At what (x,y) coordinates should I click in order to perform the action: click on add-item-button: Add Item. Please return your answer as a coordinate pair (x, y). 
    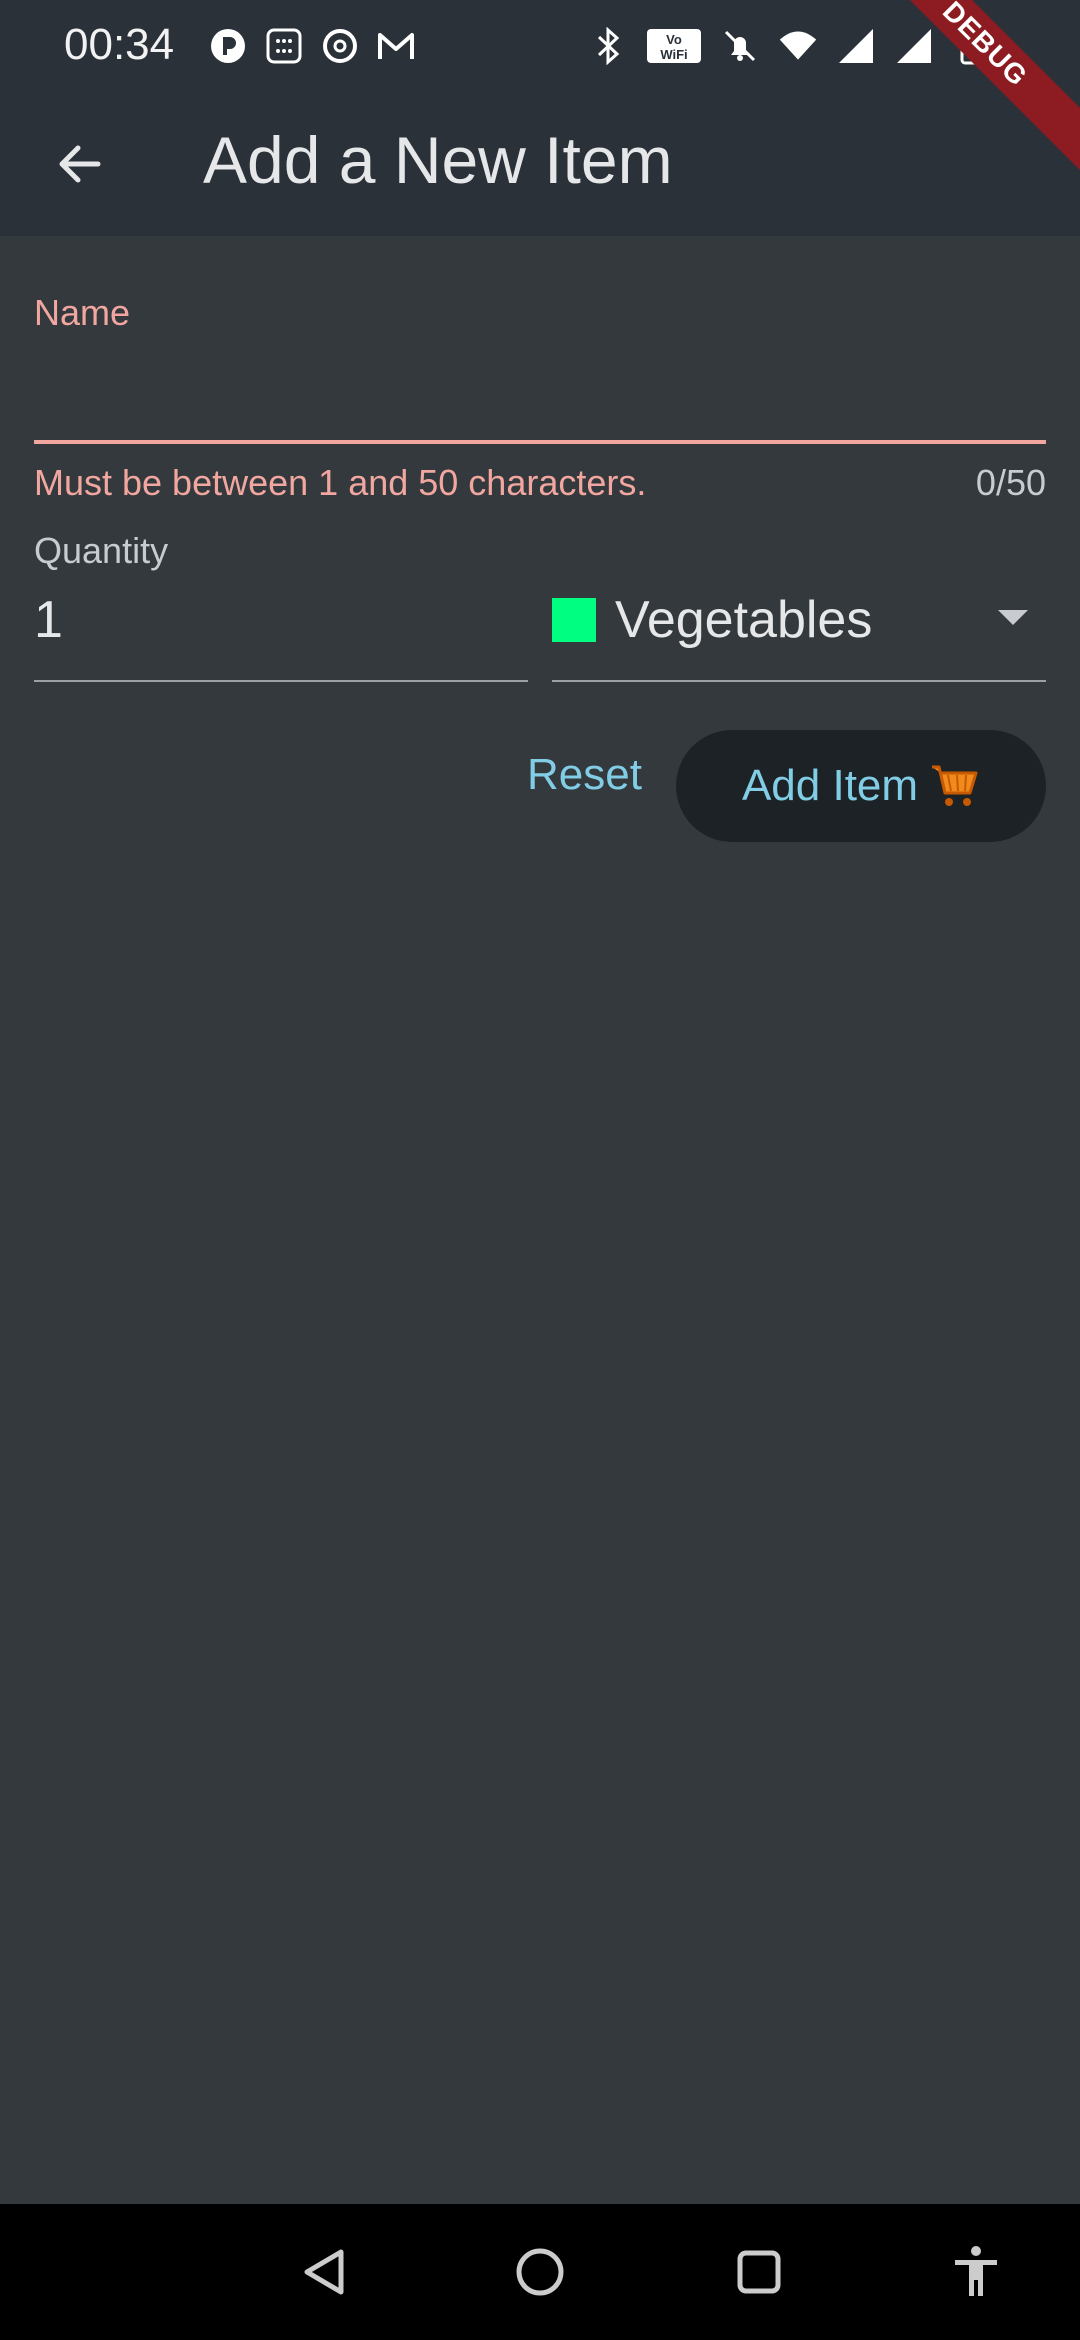
    Looking at the image, I should click on (861, 786).